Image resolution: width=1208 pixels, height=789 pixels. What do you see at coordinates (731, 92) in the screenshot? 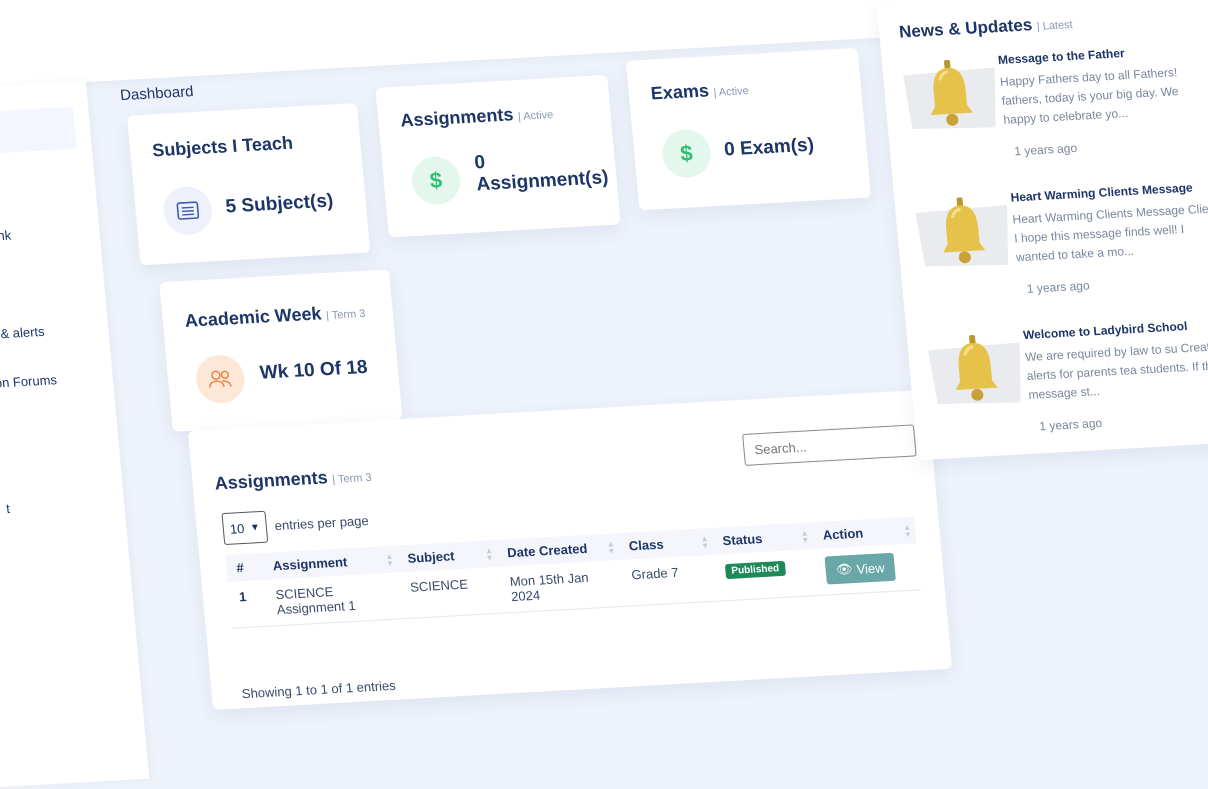
I see `exams-card-tag: | Active` at bounding box center [731, 92].